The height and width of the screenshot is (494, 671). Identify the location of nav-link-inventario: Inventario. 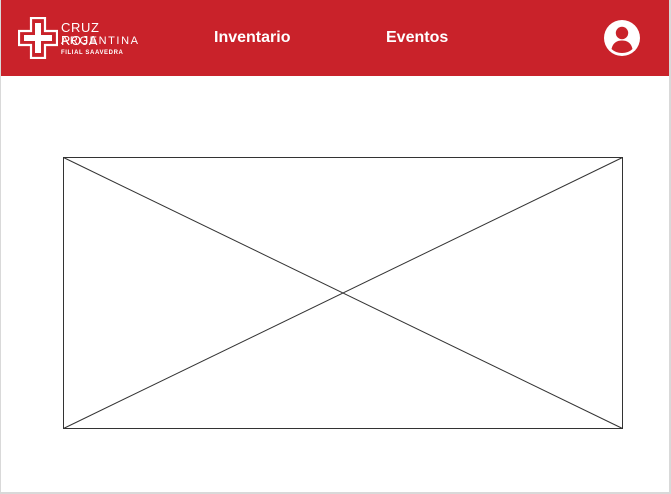
(252, 38).